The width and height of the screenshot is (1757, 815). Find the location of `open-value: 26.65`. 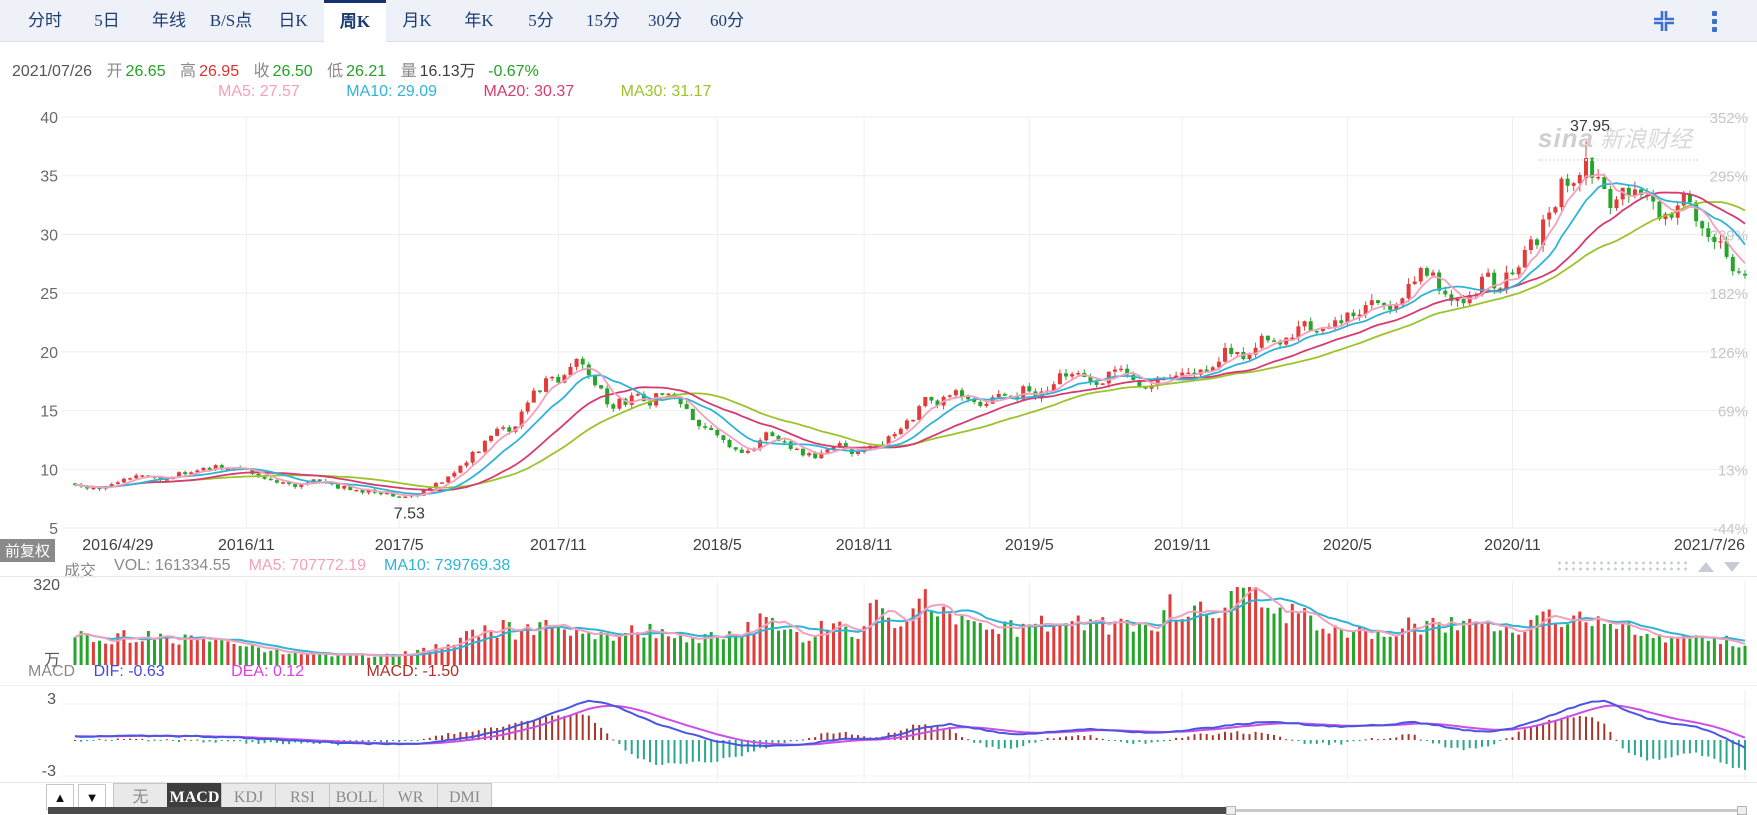

open-value: 26.65 is located at coordinates (145, 71).